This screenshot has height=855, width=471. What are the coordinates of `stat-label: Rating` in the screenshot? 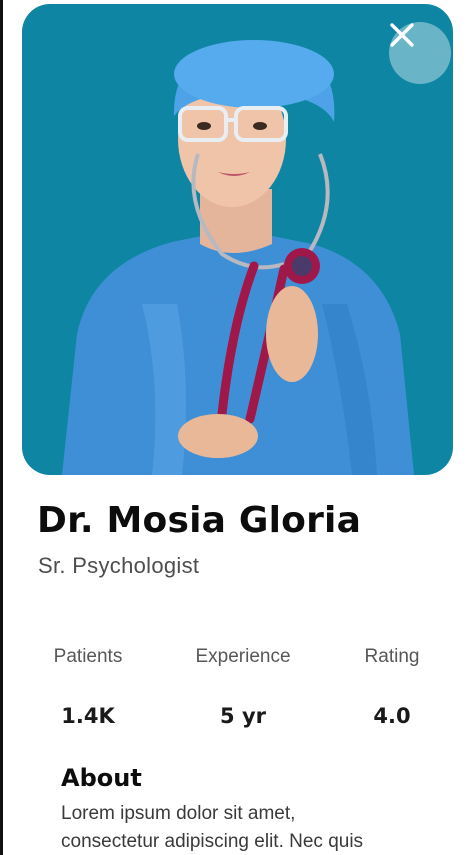 It's located at (392, 656).